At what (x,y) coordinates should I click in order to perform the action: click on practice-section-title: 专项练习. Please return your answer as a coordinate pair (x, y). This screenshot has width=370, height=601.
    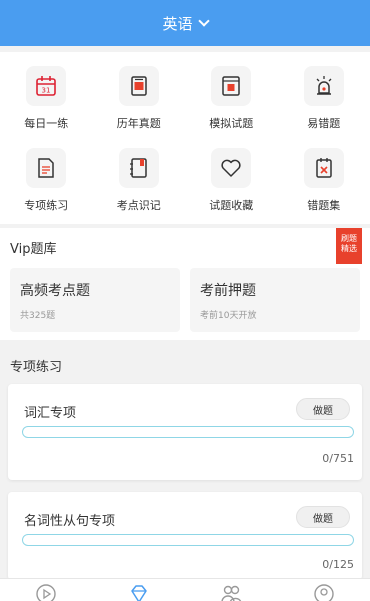
    Looking at the image, I should click on (36, 367).